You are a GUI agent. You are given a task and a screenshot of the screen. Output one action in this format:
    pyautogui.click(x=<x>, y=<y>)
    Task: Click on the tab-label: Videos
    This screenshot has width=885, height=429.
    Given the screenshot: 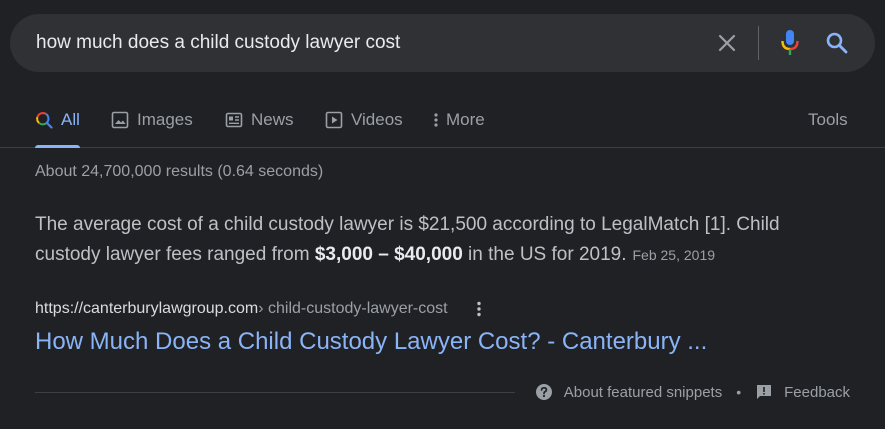 What is the action you would take?
    pyautogui.click(x=377, y=119)
    